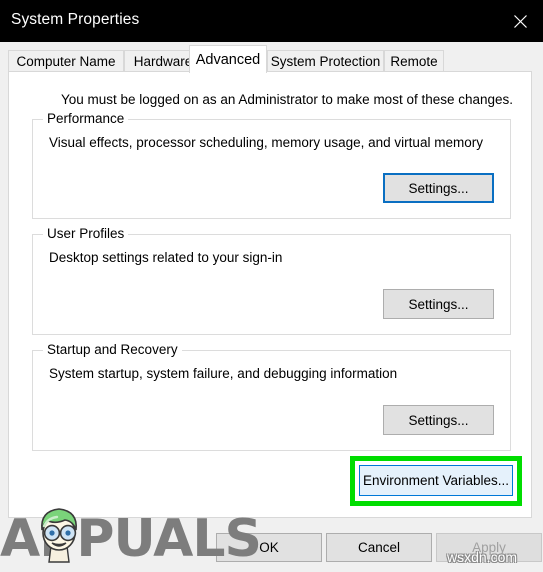  What do you see at coordinates (86, 233) in the screenshot?
I see `user-profiles-group-legend: User Profiles` at bounding box center [86, 233].